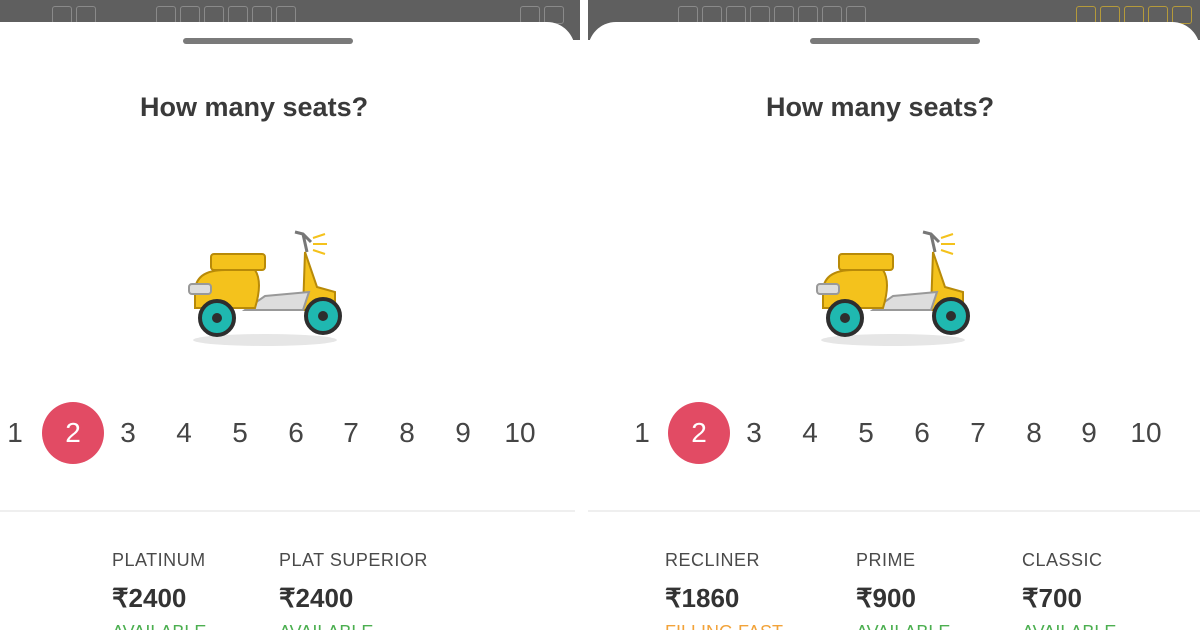  What do you see at coordinates (713, 560) in the screenshot?
I see `category-name: RECLINER` at bounding box center [713, 560].